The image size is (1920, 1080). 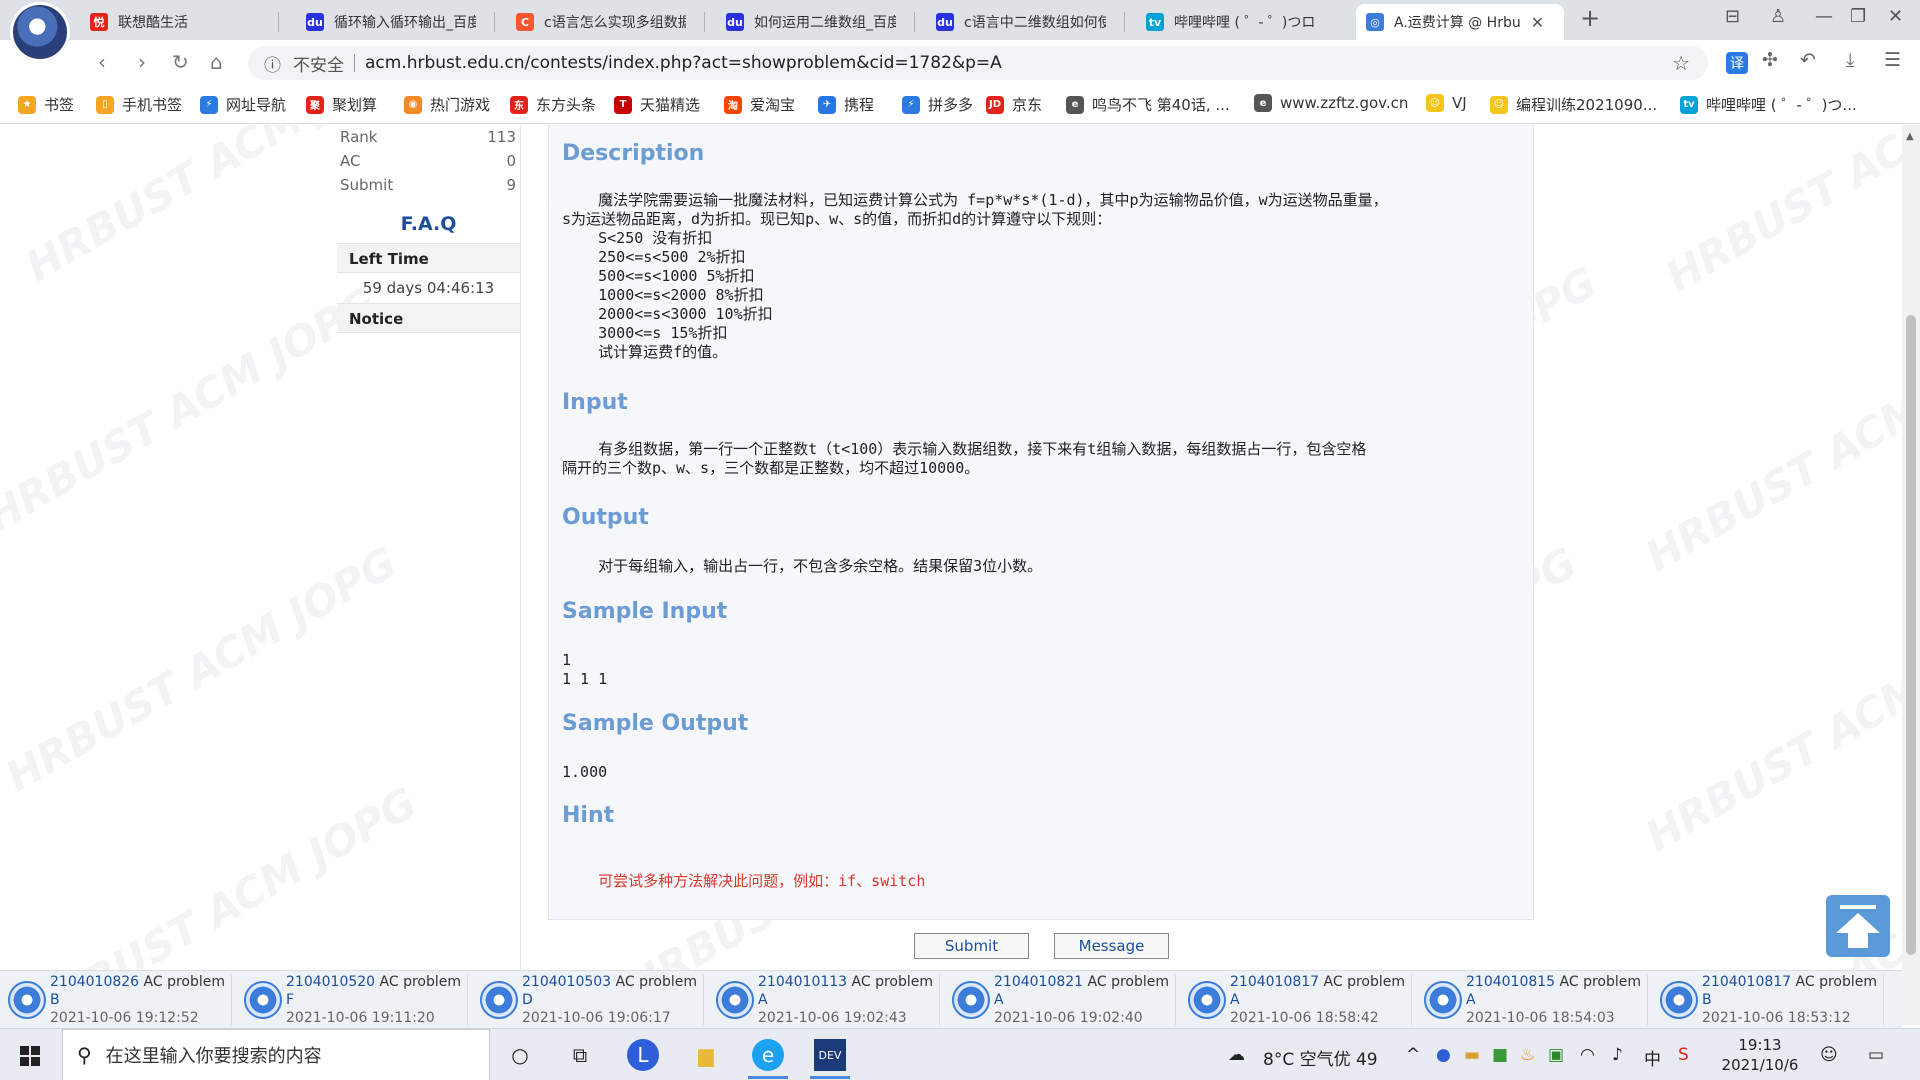 What do you see at coordinates (428, 224) in the screenshot?
I see `faq-link: F.A.Q` at bounding box center [428, 224].